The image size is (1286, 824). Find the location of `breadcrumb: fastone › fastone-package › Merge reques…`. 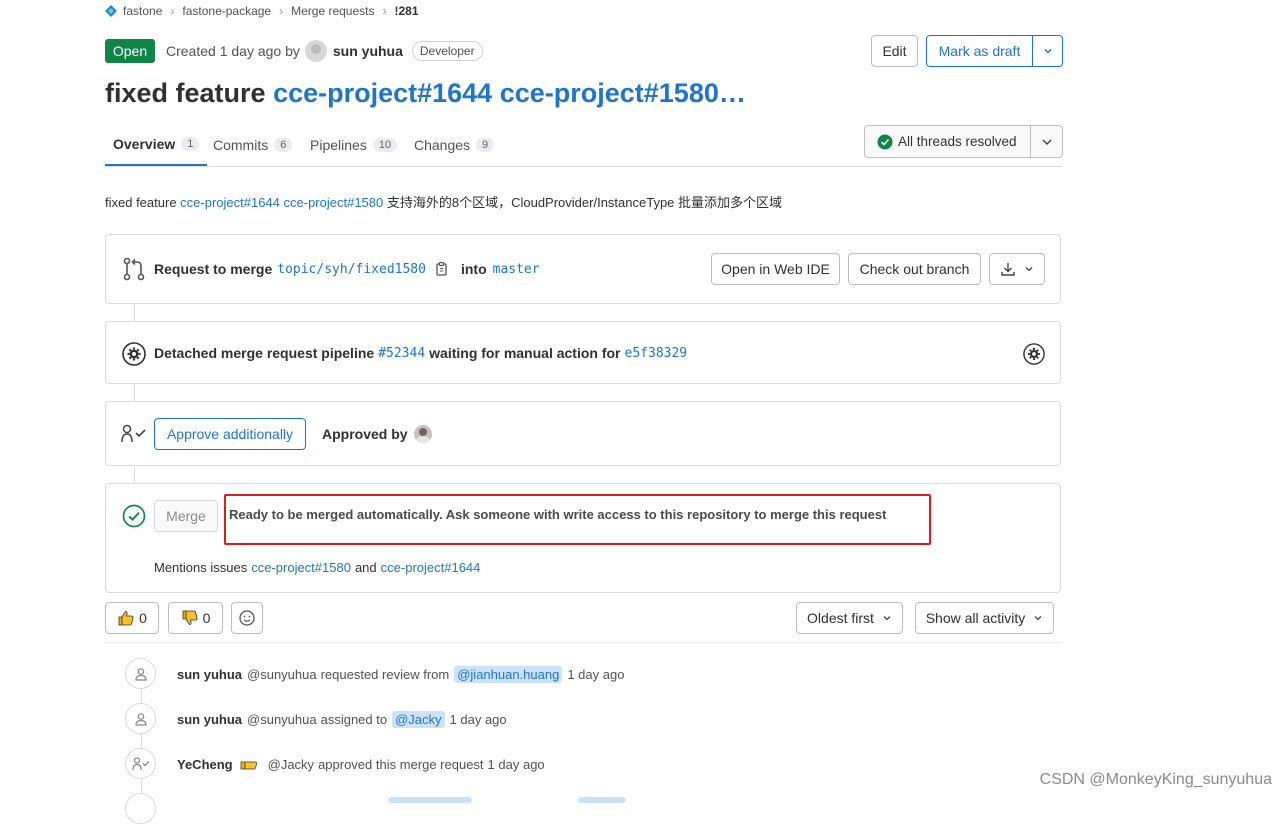

breadcrumb: fastone › fastone-package › Merge reques… is located at coordinates (262, 11).